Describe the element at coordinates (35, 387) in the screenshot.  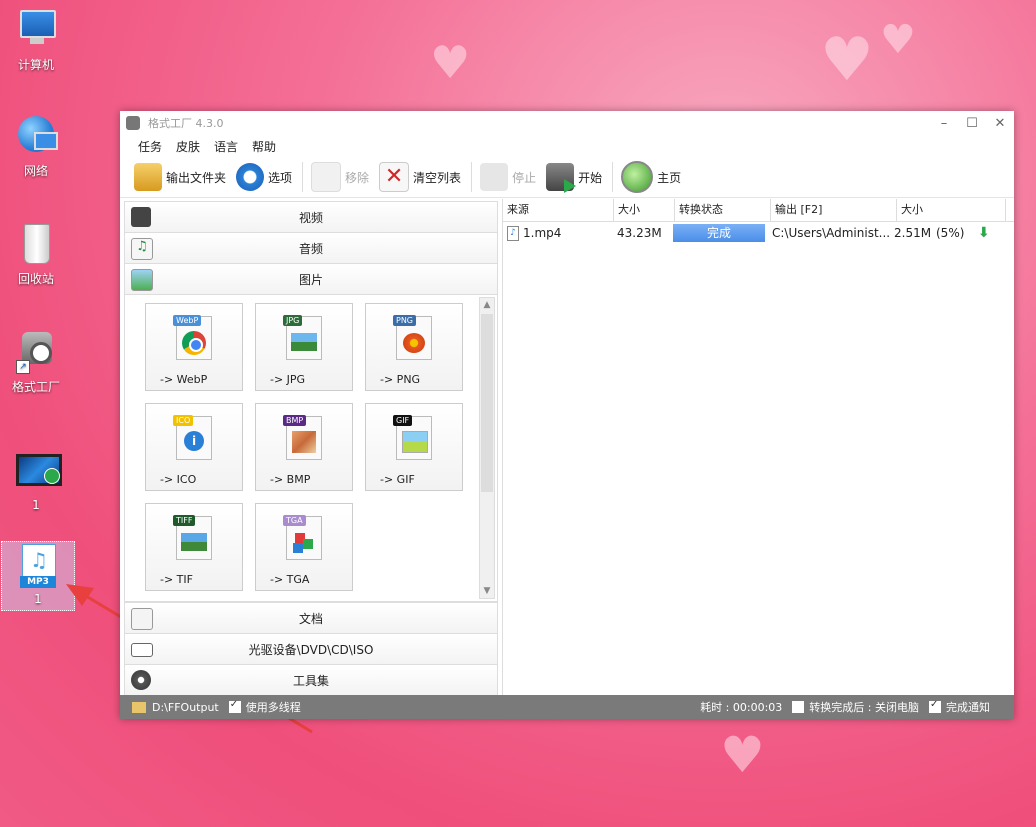
I see `desktop-icon-label: 格式工厂` at that location.